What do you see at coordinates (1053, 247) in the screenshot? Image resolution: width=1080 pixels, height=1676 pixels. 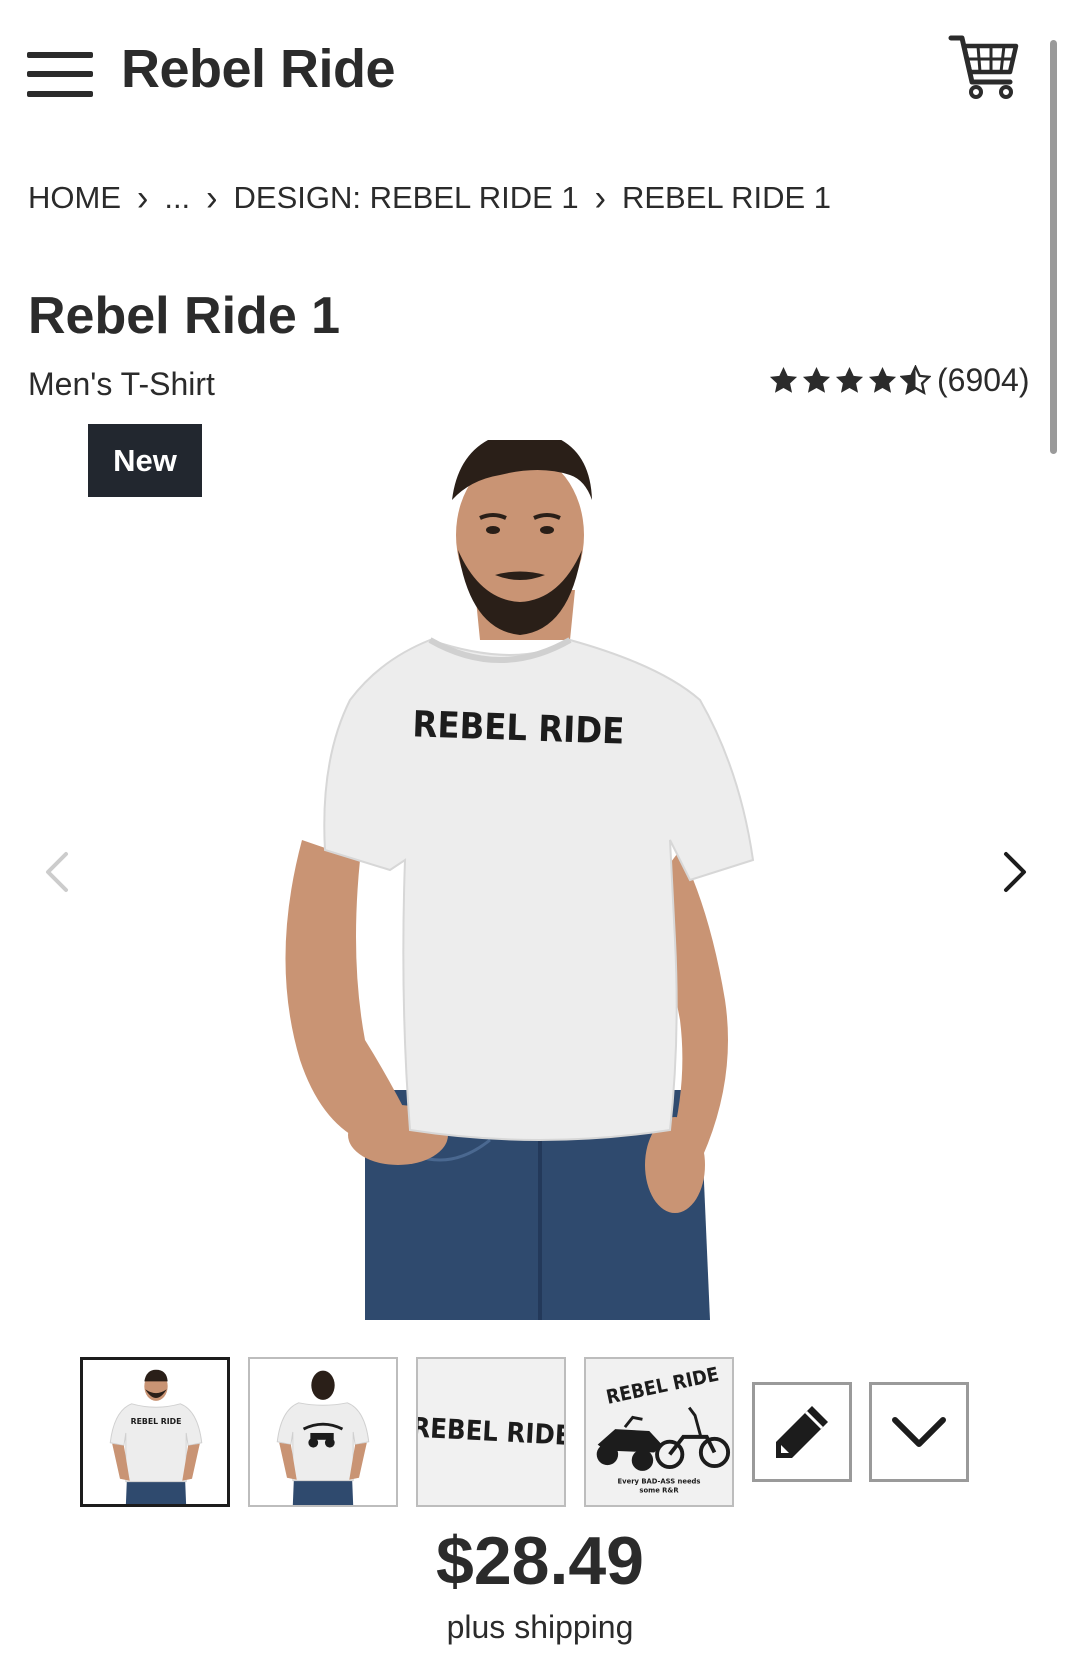 I see `page-scrollbar` at bounding box center [1053, 247].